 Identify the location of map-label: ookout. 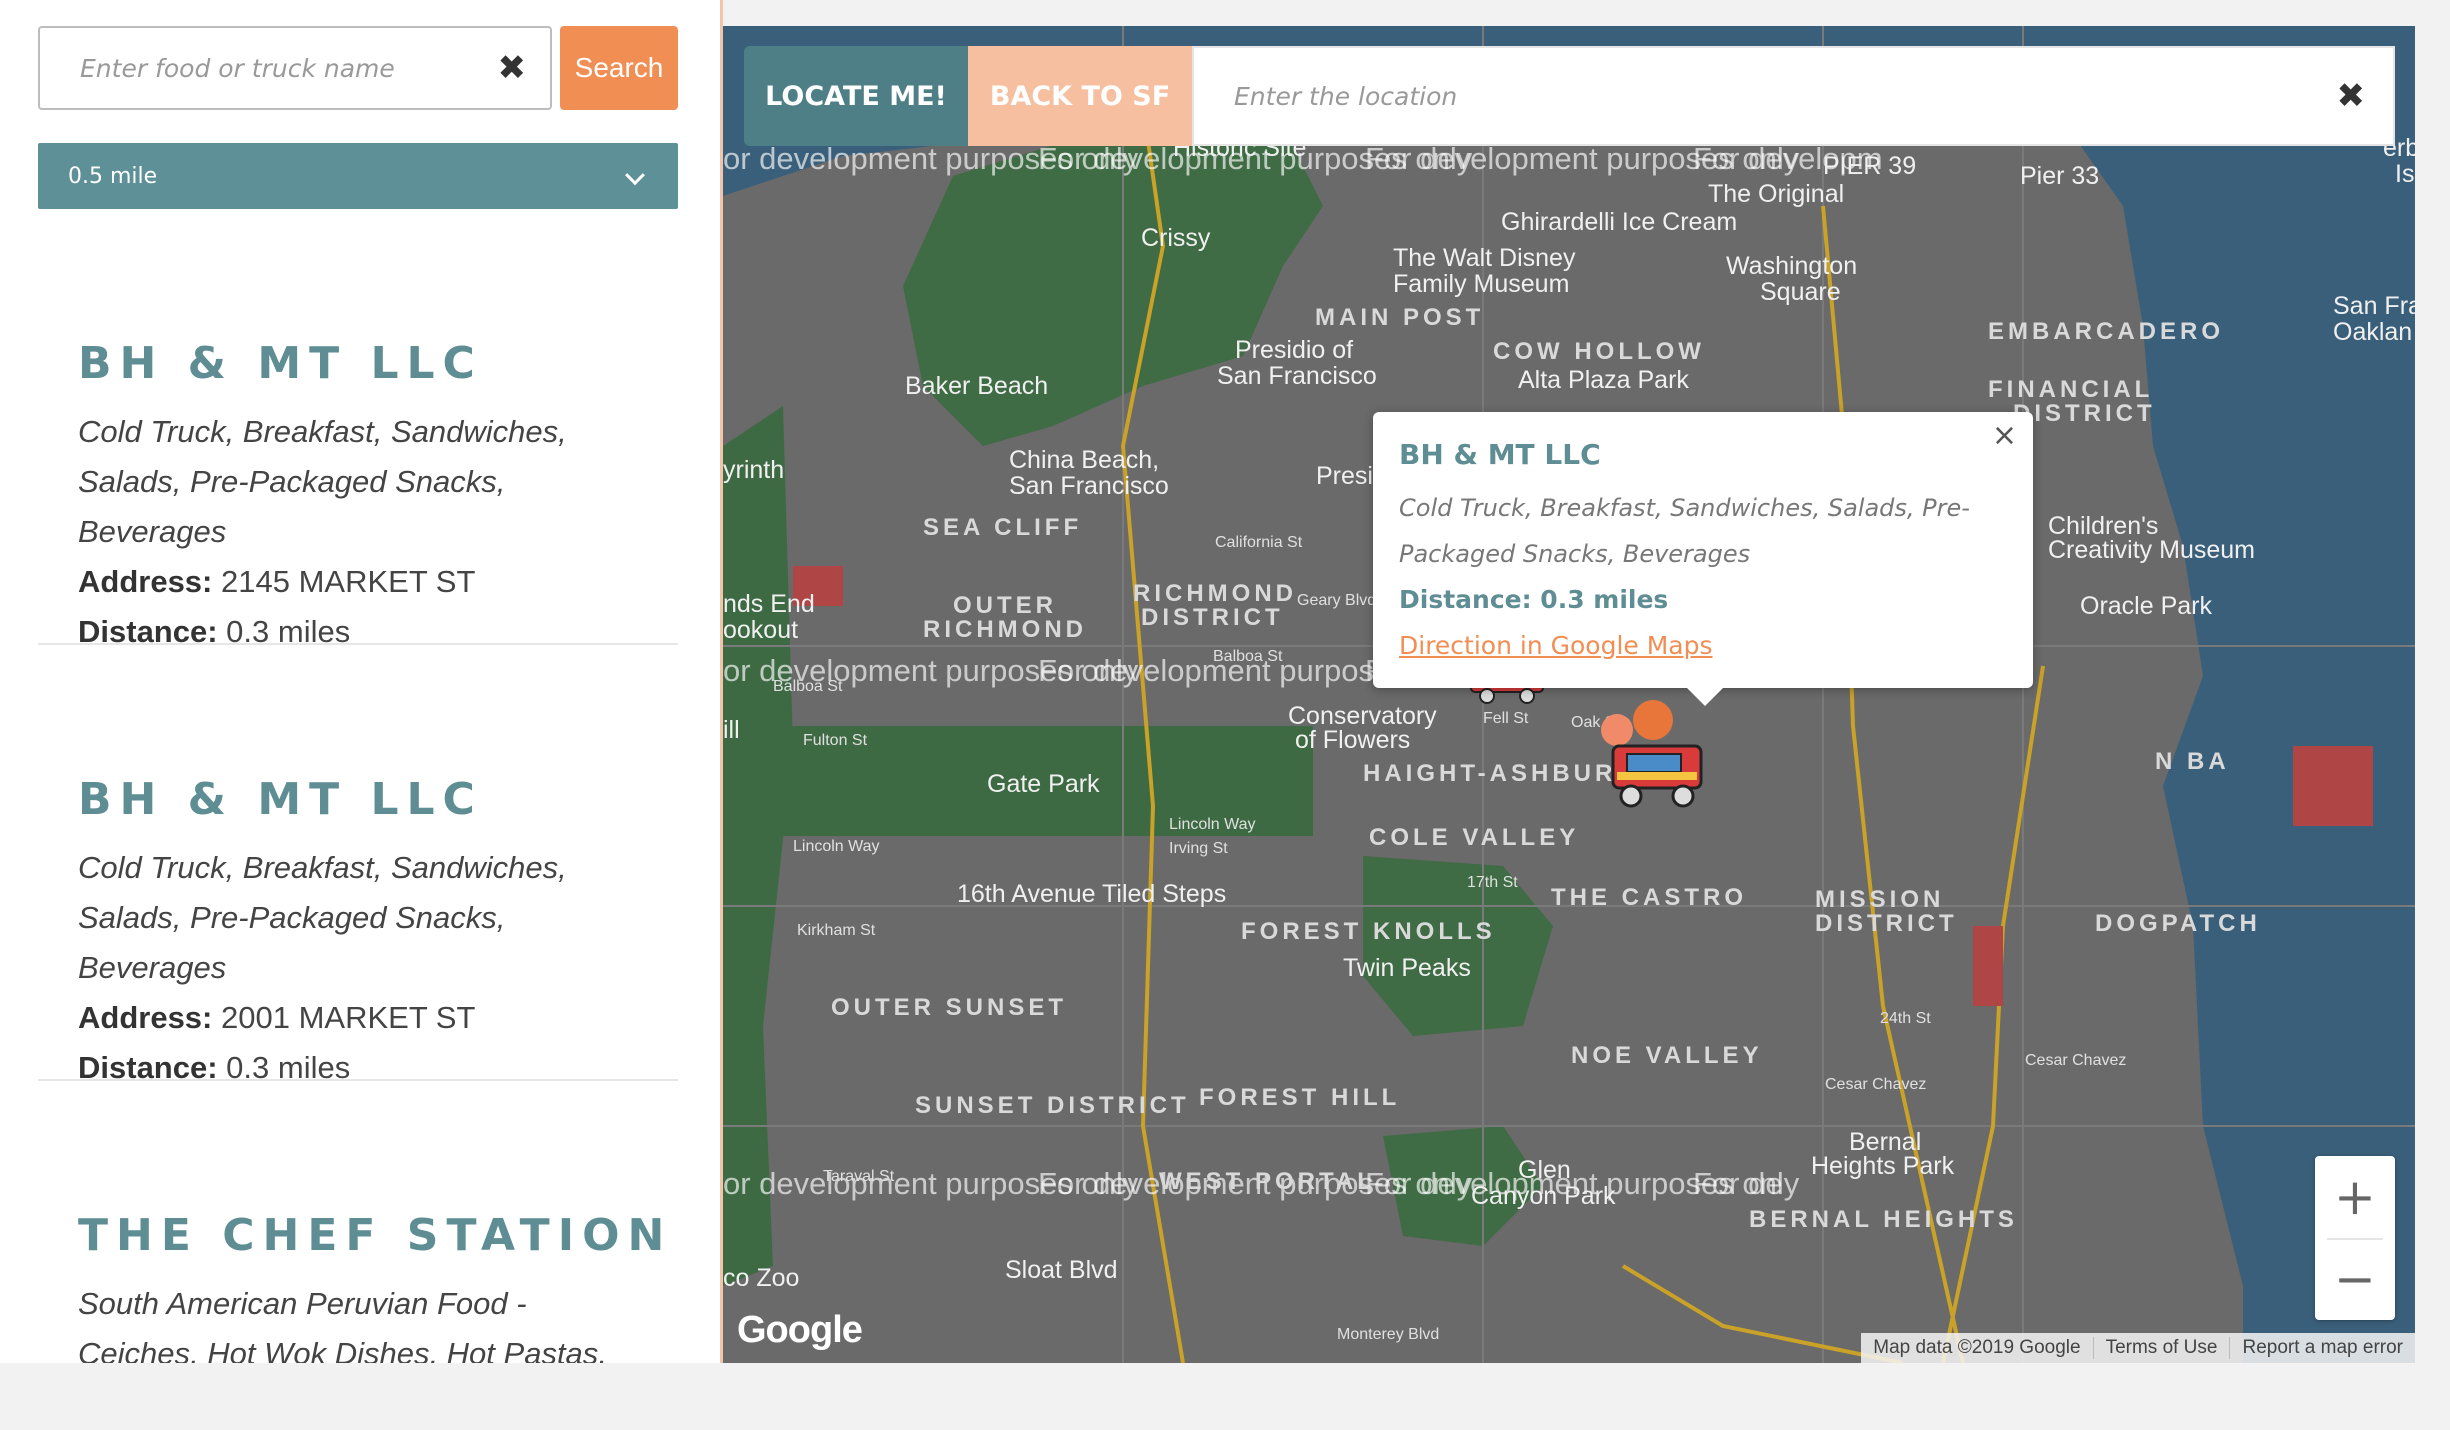
(761, 630).